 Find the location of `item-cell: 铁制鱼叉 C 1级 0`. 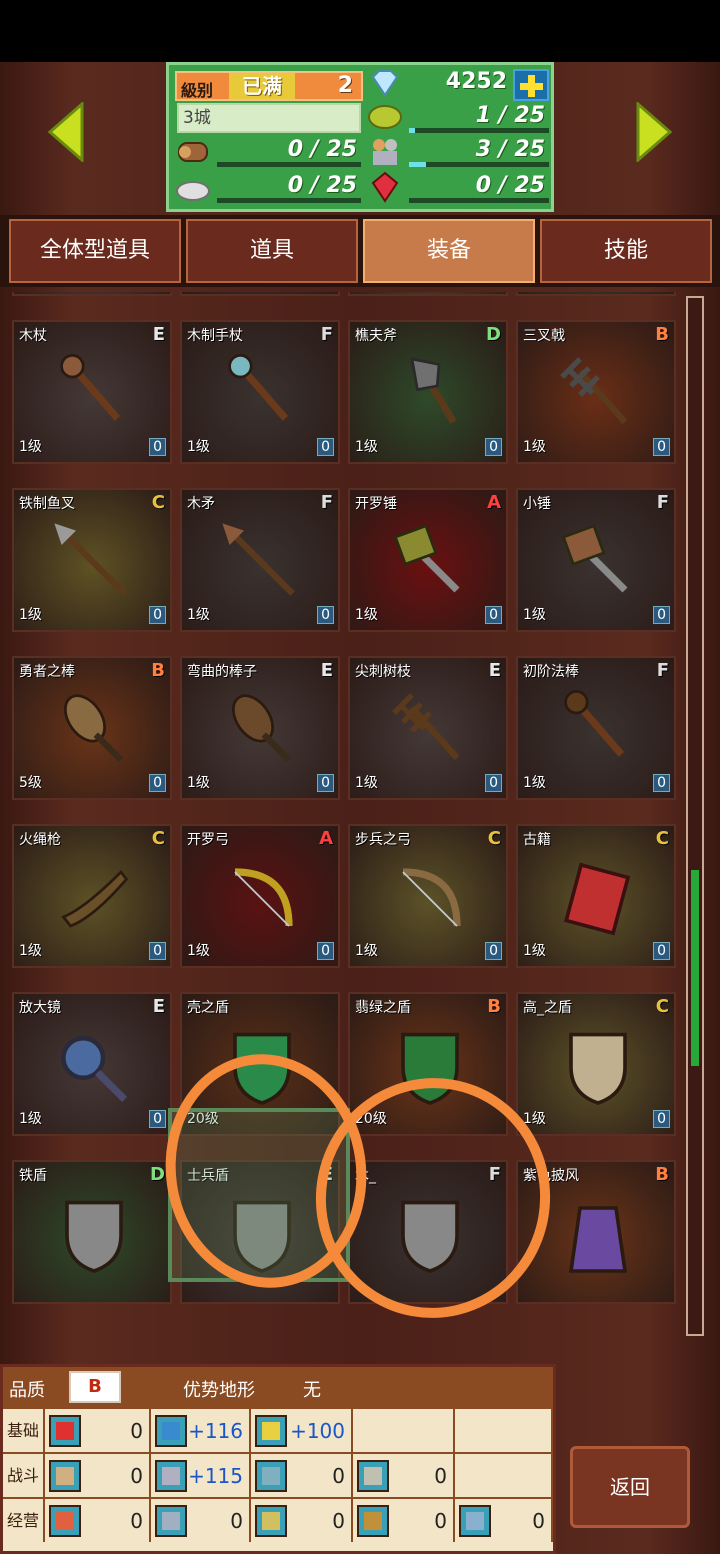

item-cell: 铁制鱼叉 C 1级 0 is located at coordinates (92, 560).